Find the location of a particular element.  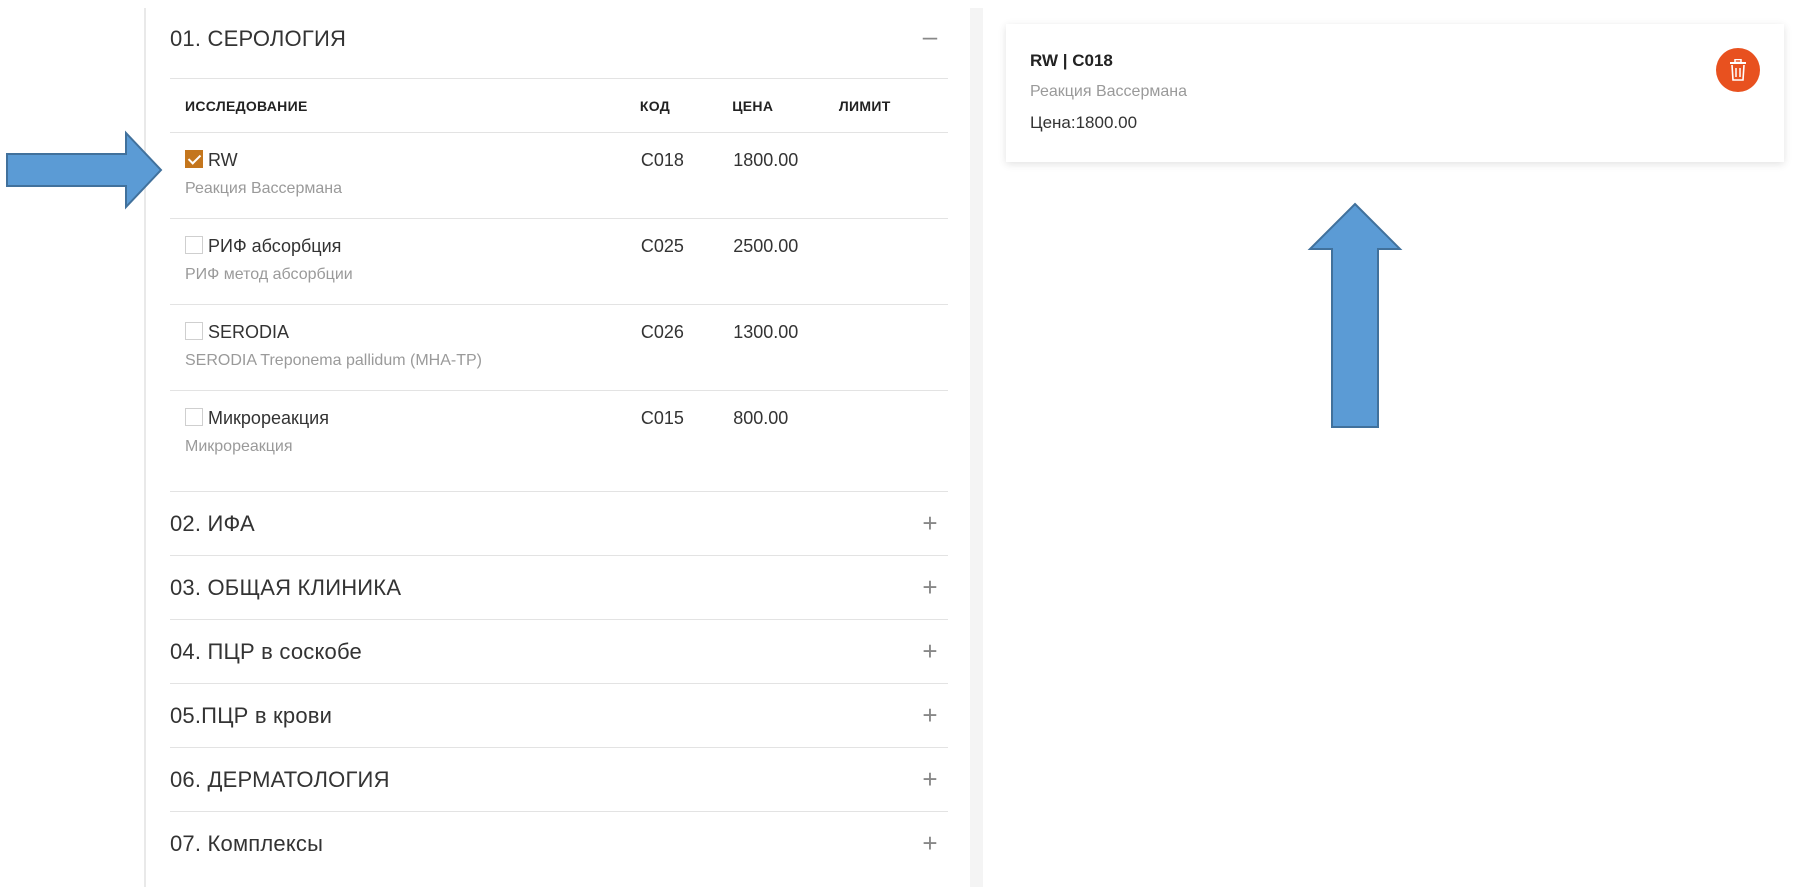

card-description: Реакция Вассермана is located at coordinates (1108, 91).